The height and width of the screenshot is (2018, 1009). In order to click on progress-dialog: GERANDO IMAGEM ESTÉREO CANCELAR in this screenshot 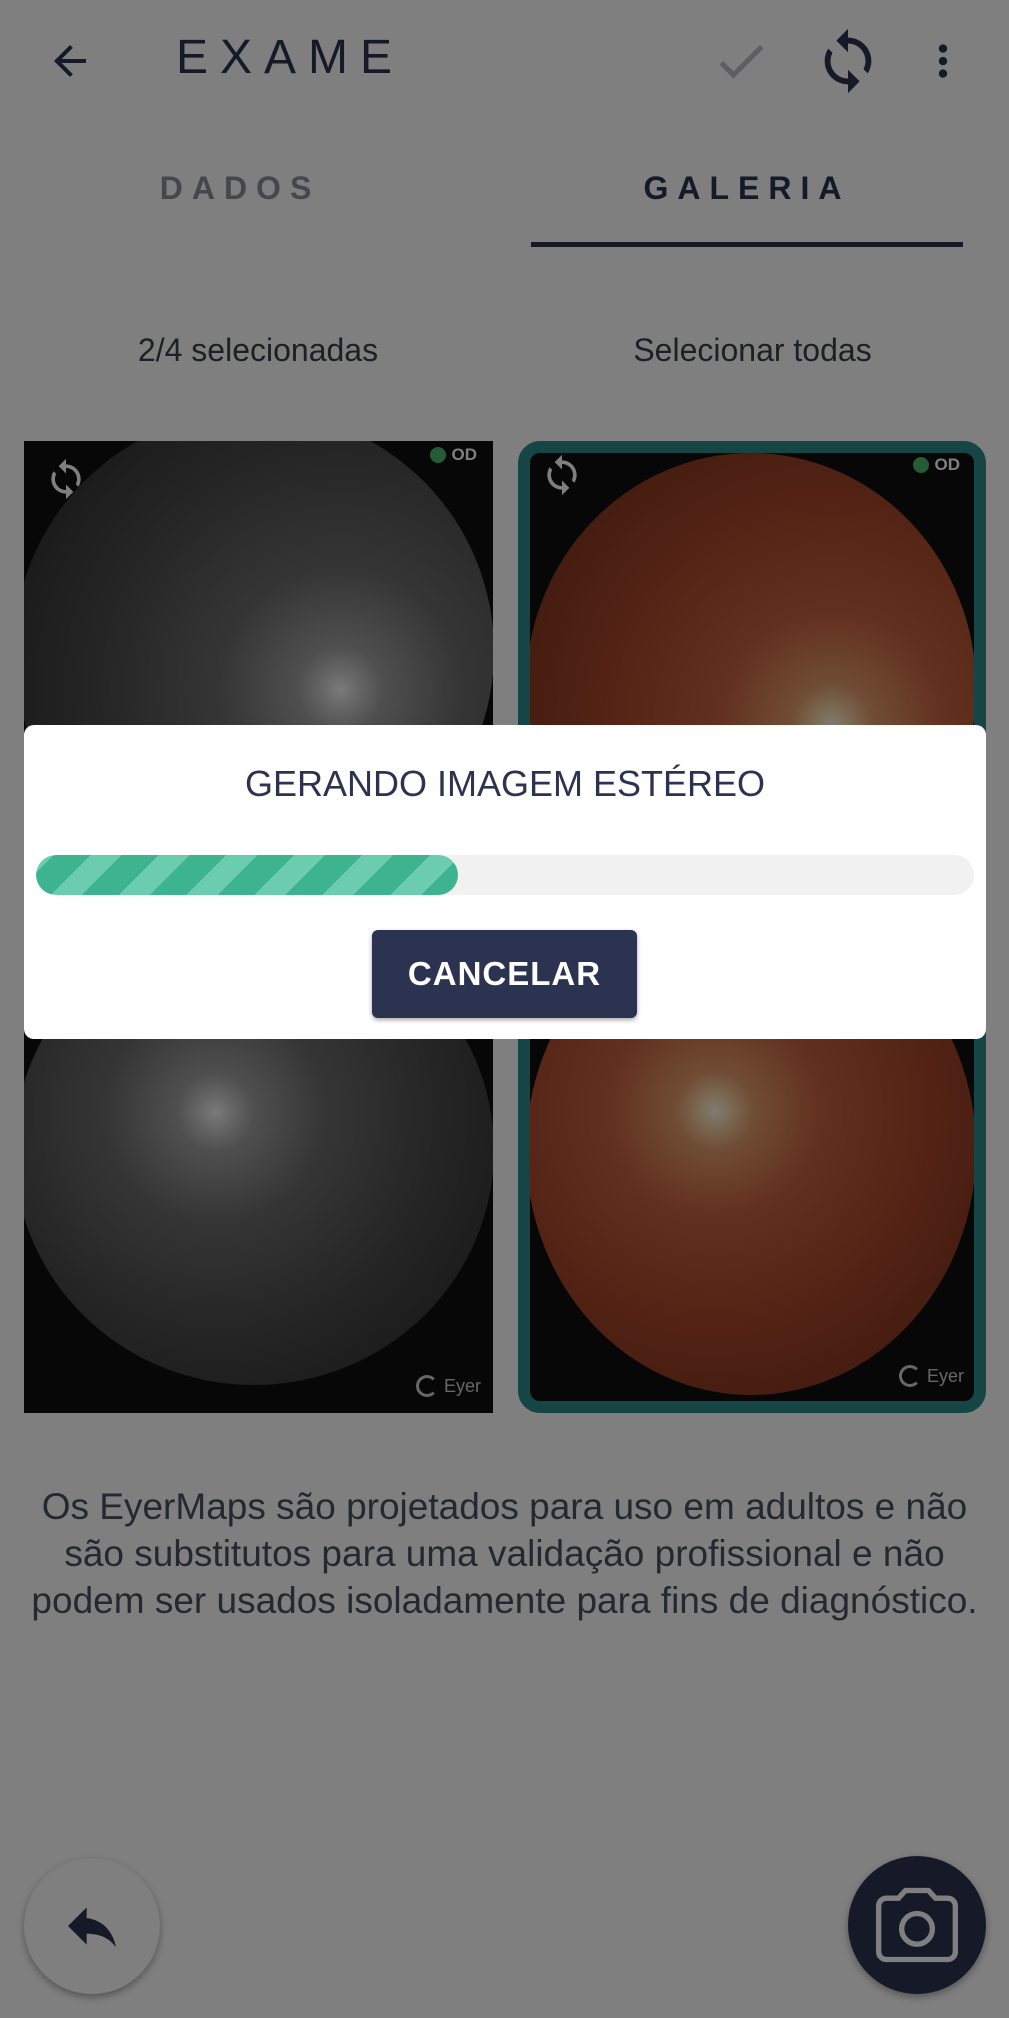, I will do `click(505, 882)`.